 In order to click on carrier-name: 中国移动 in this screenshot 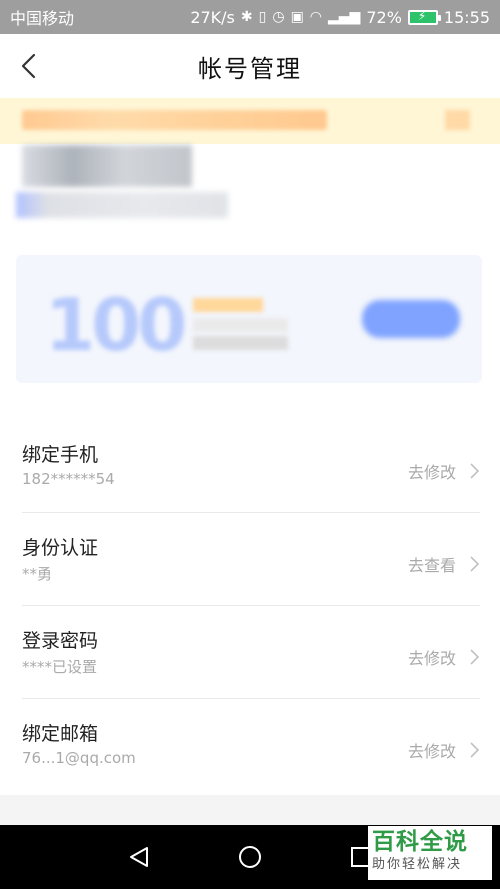, I will do `click(42, 18)`.